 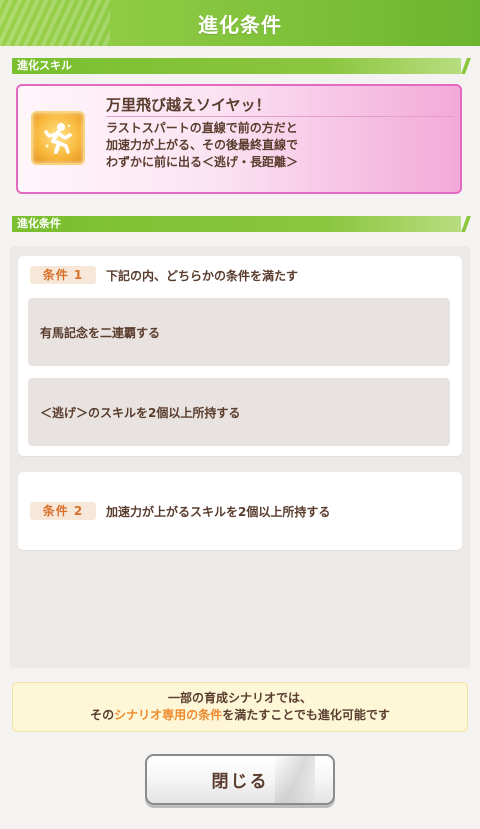 I want to click on condition-1-text: 下記の内、どちらかの条件を満たす, so click(x=202, y=275).